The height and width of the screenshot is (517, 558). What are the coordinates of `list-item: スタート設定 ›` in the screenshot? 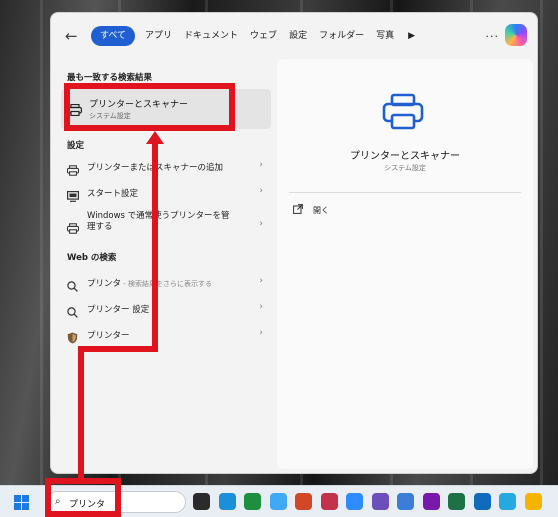 It's located at (165, 193).